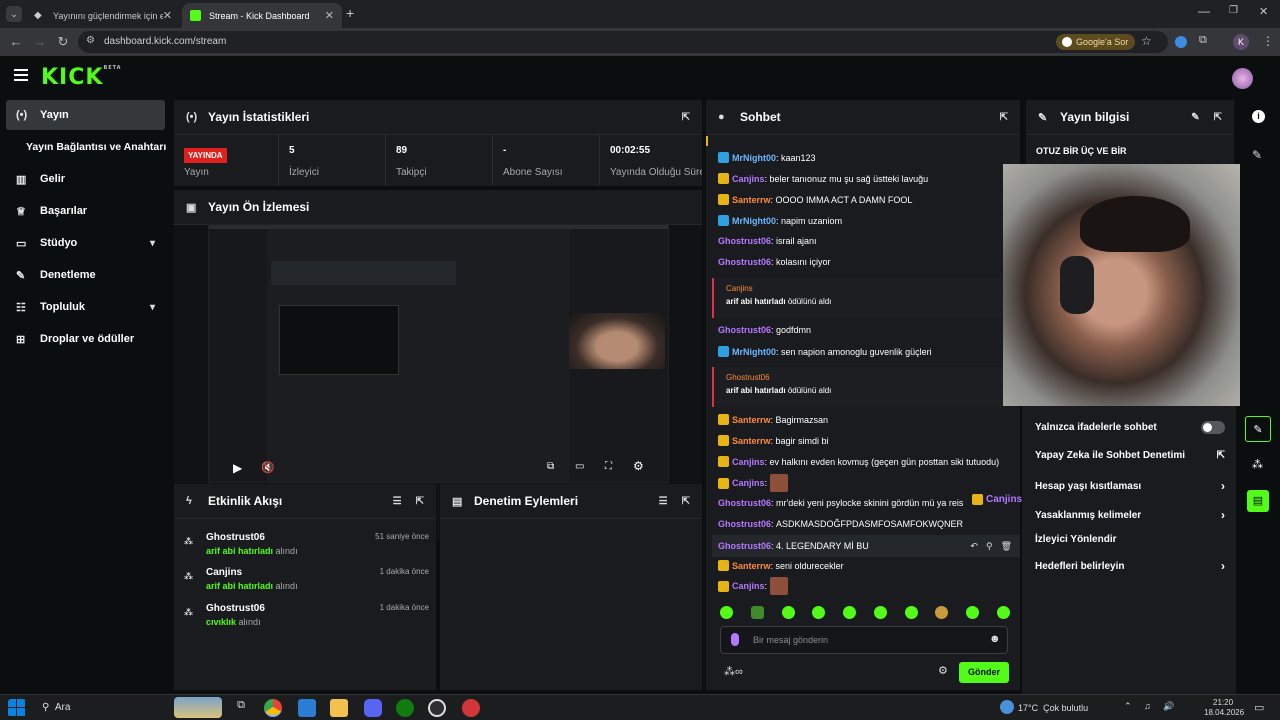 This screenshot has height=720, width=1280. Describe the element at coordinates (1223, 702) in the screenshot. I see `clock-time: 21:20` at that location.